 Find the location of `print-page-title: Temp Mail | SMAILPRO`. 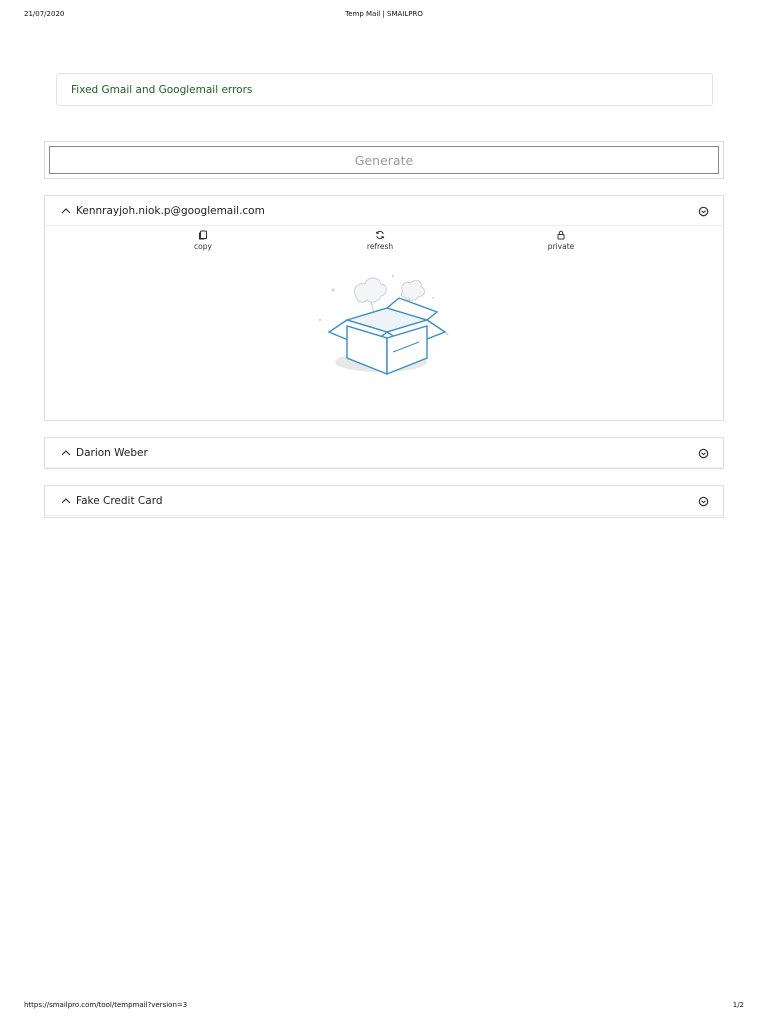

print-page-title: Temp Mail | SMAILPRO is located at coordinates (384, 14).